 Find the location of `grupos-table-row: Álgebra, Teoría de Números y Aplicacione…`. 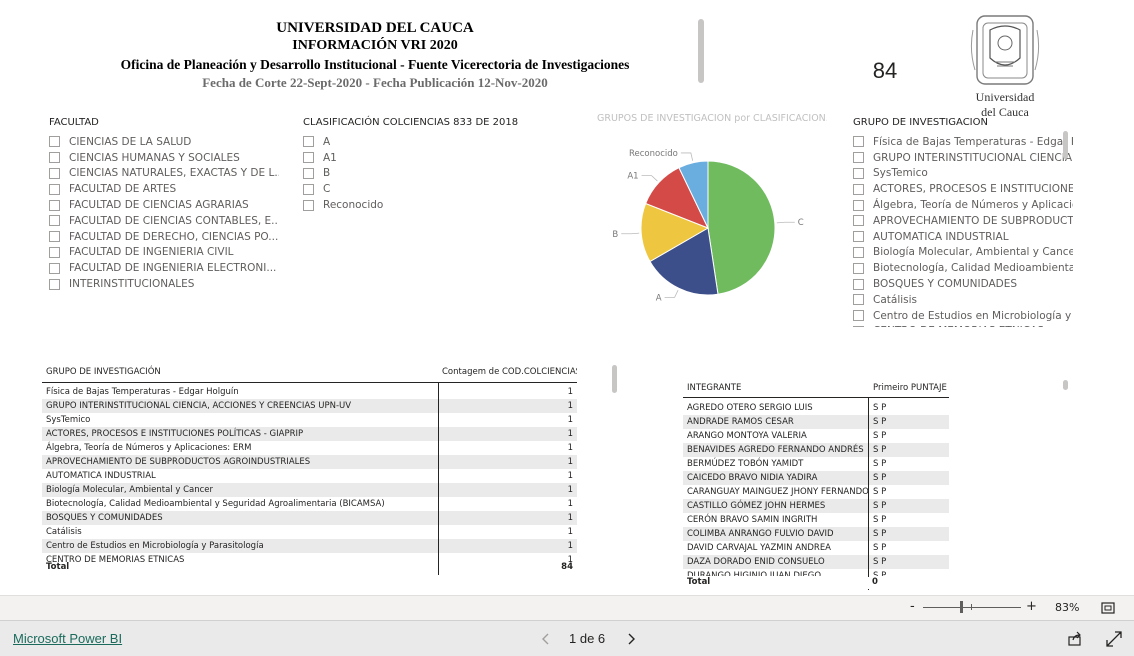

grupos-table-row: Álgebra, Teoría de Números y Aplicacione… is located at coordinates (309, 448).